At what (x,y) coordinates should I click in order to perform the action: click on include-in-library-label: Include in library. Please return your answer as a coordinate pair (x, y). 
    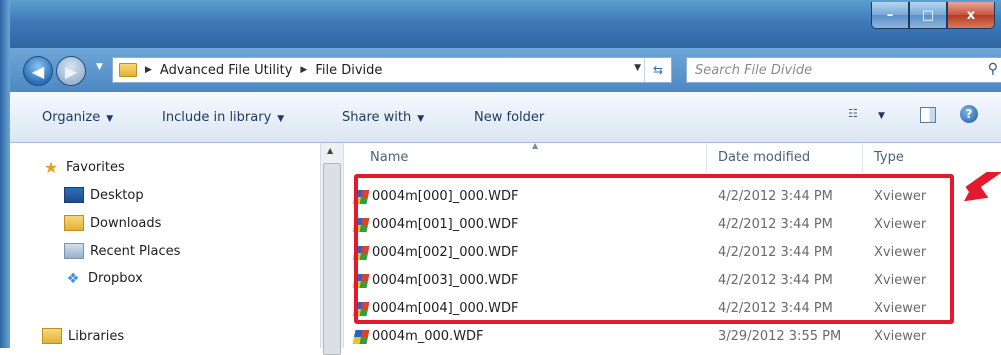
    Looking at the image, I should click on (217, 117).